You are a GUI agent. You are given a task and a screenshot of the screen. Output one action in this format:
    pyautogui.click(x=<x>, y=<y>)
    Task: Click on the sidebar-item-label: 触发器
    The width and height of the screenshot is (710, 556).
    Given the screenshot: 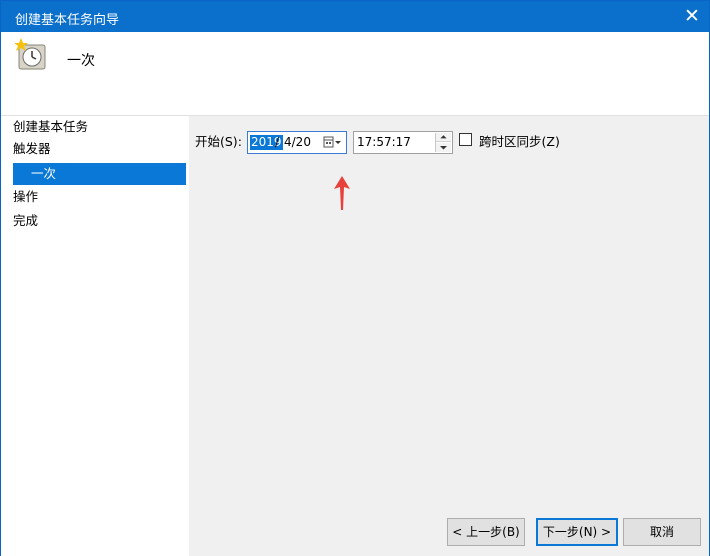 What is the action you would take?
    pyautogui.click(x=32, y=148)
    